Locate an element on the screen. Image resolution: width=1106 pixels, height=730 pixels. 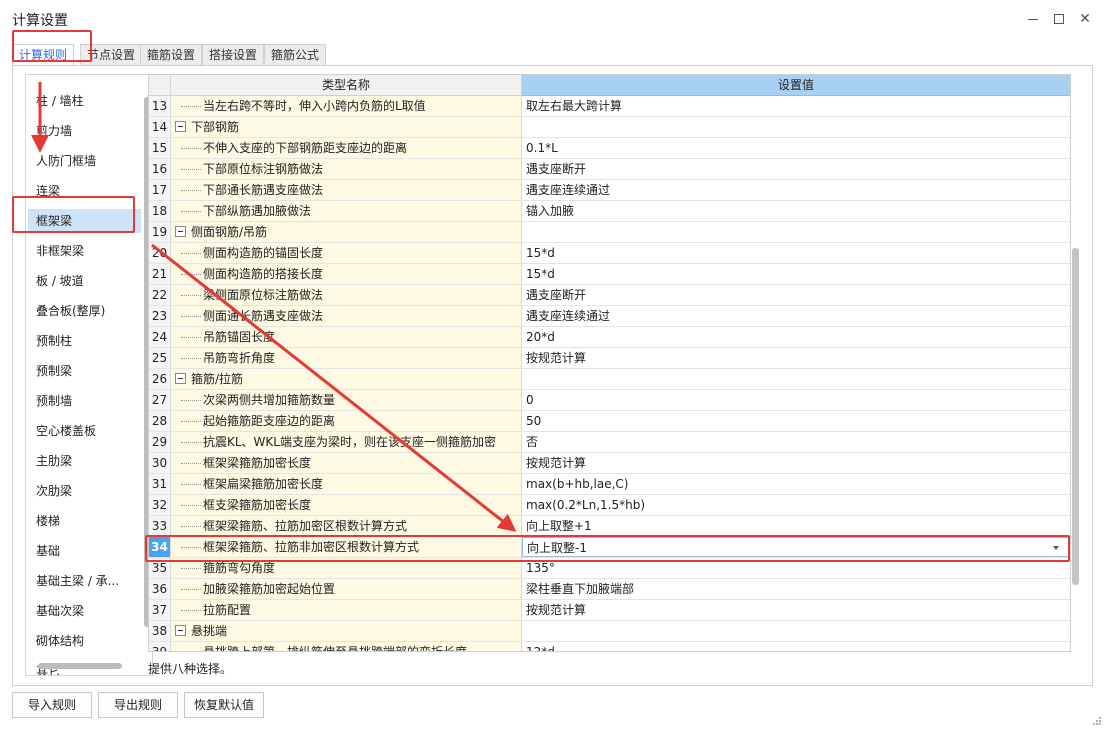
table-group-row: 38 悬挑端 is located at coordinates (609, 631).